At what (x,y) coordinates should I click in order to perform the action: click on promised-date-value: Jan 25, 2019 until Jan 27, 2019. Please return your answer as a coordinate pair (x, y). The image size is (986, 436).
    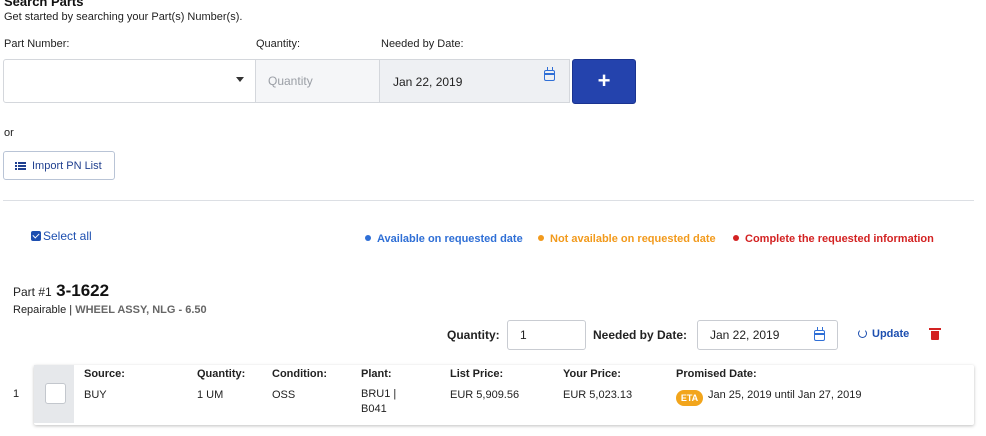
    Looking at the image, I should click on (785, 395).